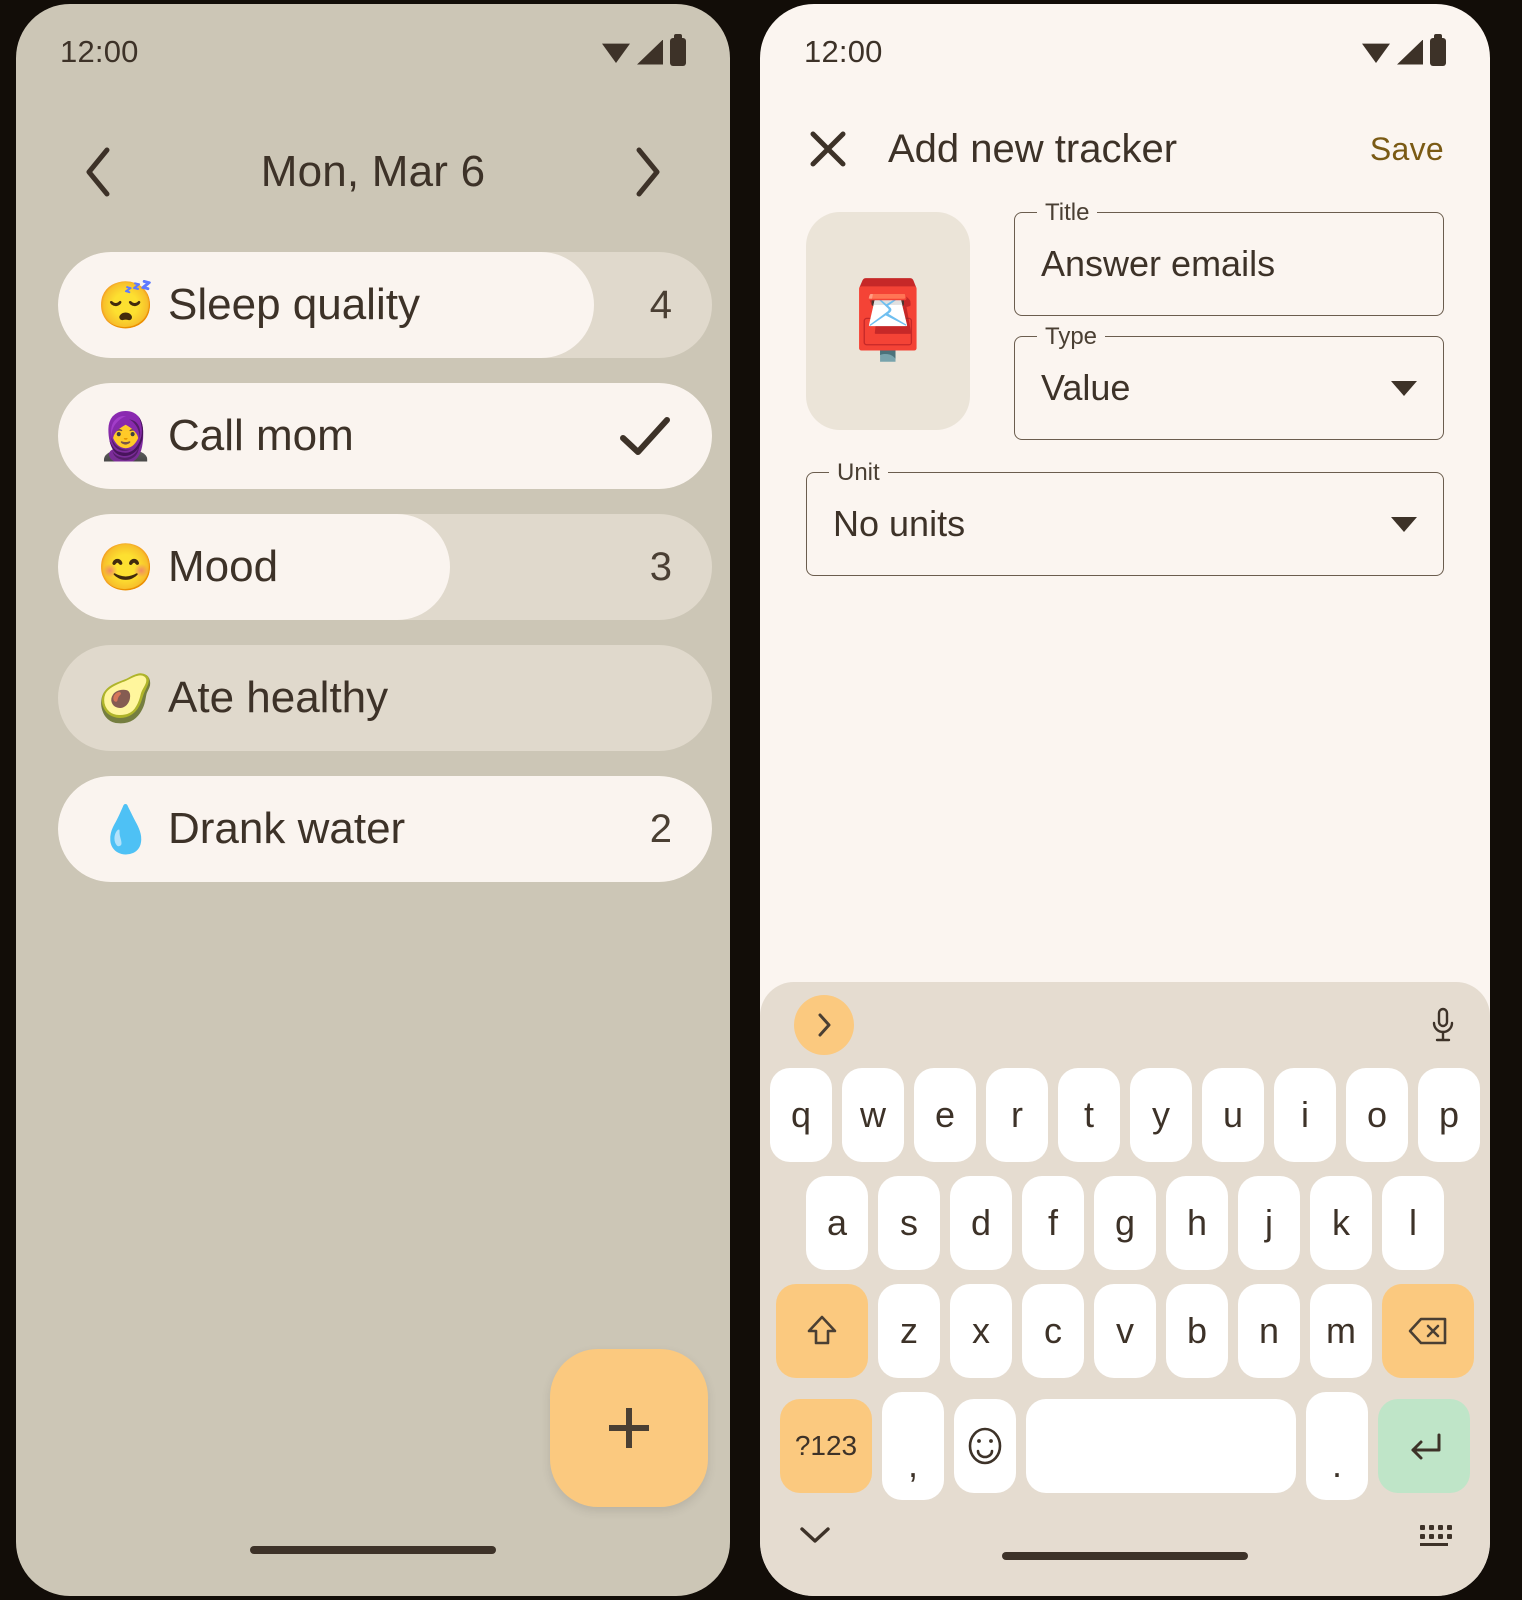  What do you see at coordinates (1269, 1223) in the screenshot?
I see `key-j: j` at bounding box center [1269, 1223].